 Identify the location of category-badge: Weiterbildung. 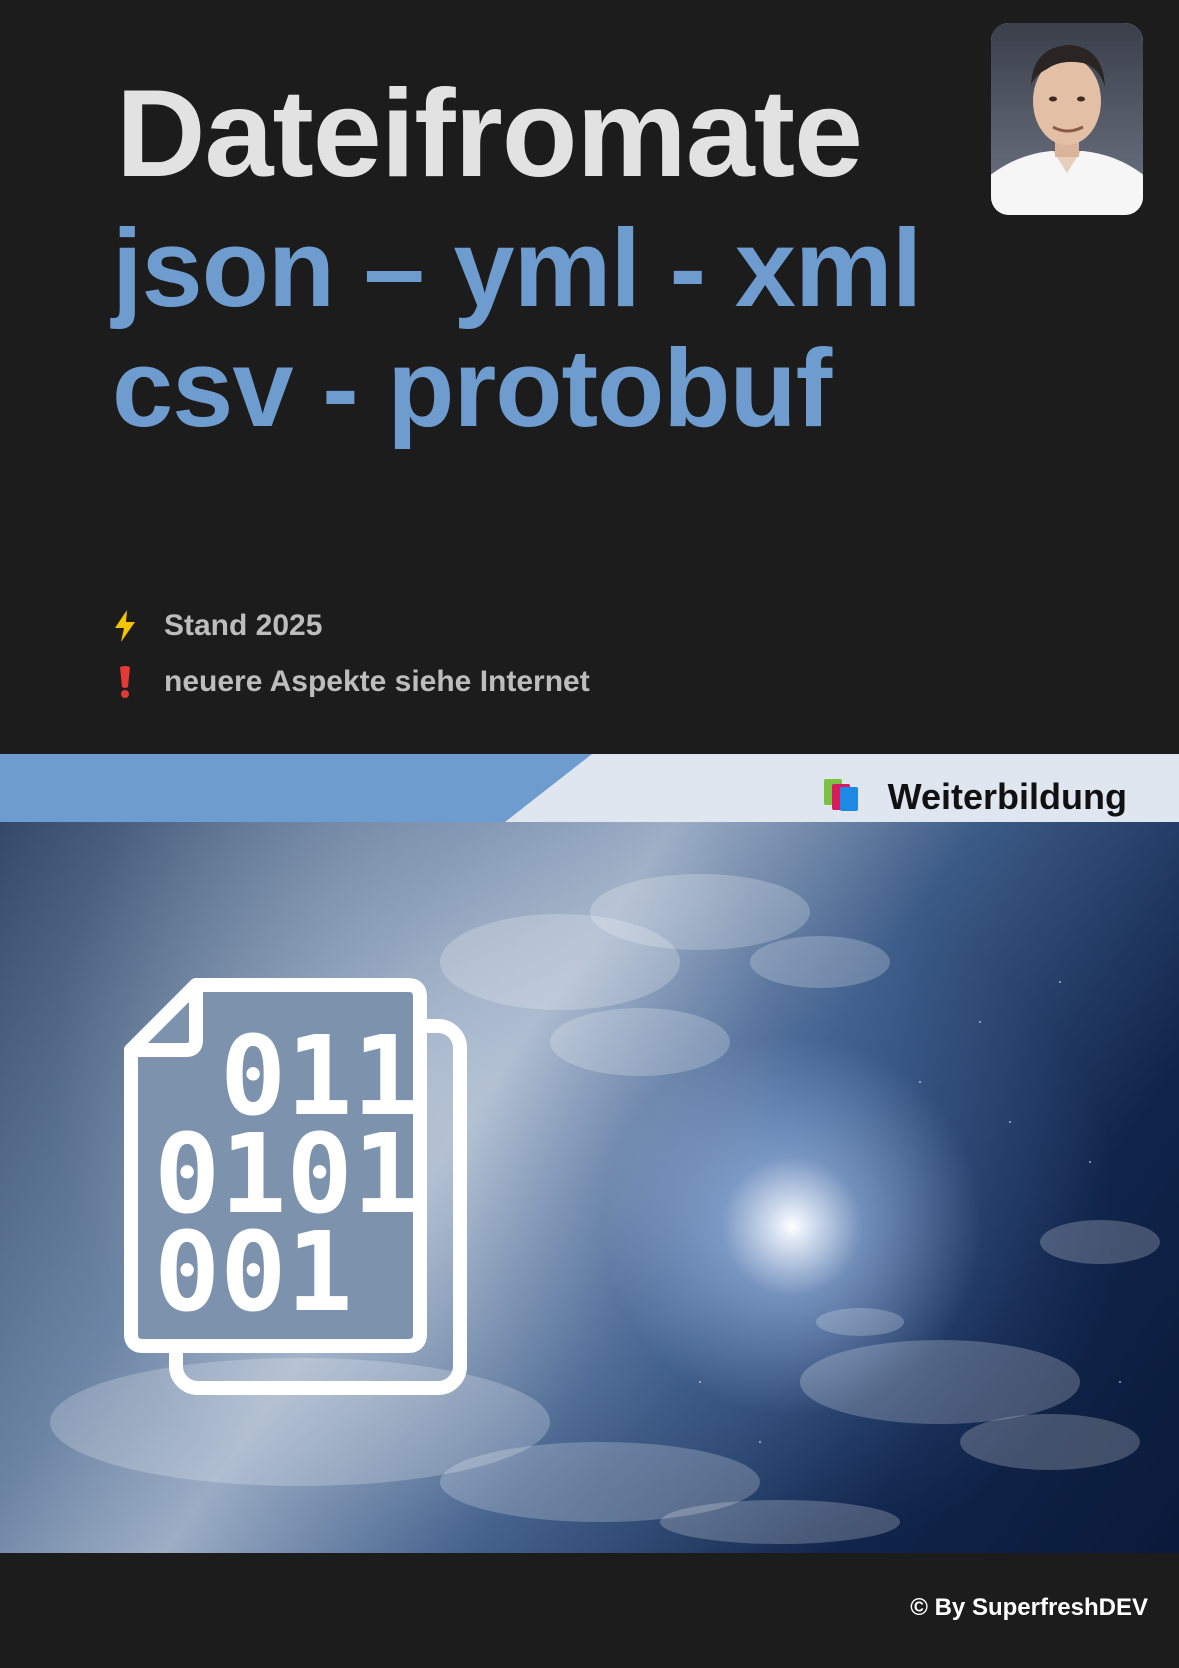
(974, 797).